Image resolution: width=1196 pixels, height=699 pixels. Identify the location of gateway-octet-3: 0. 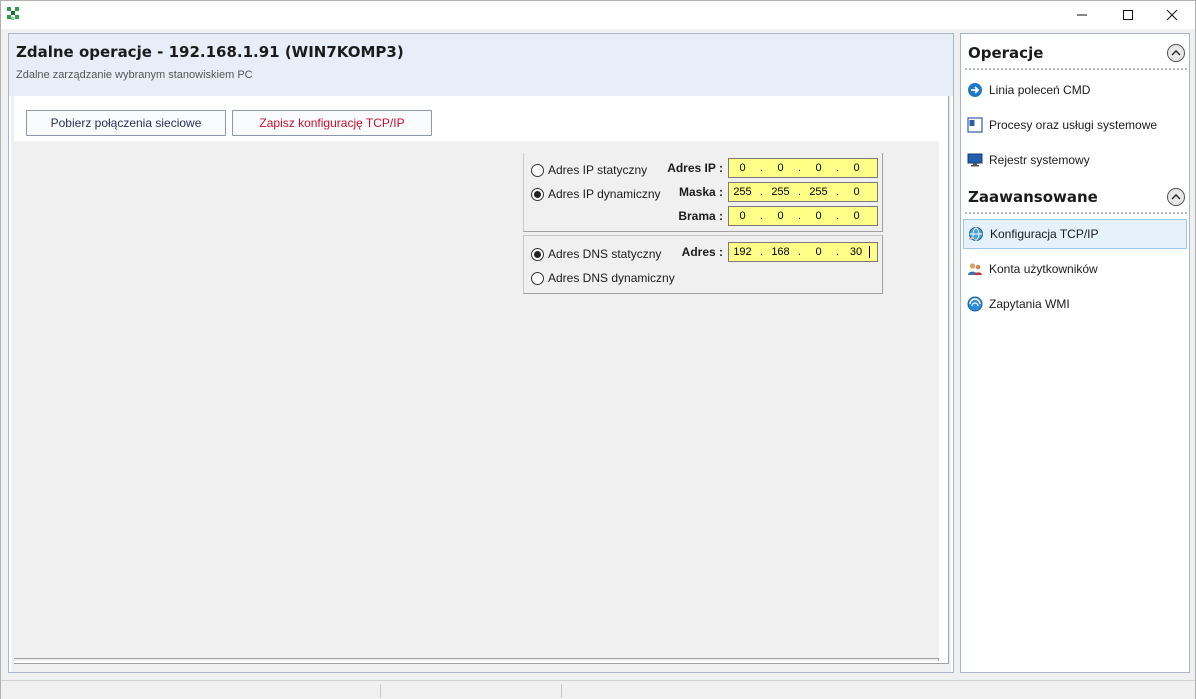
(818, 216).